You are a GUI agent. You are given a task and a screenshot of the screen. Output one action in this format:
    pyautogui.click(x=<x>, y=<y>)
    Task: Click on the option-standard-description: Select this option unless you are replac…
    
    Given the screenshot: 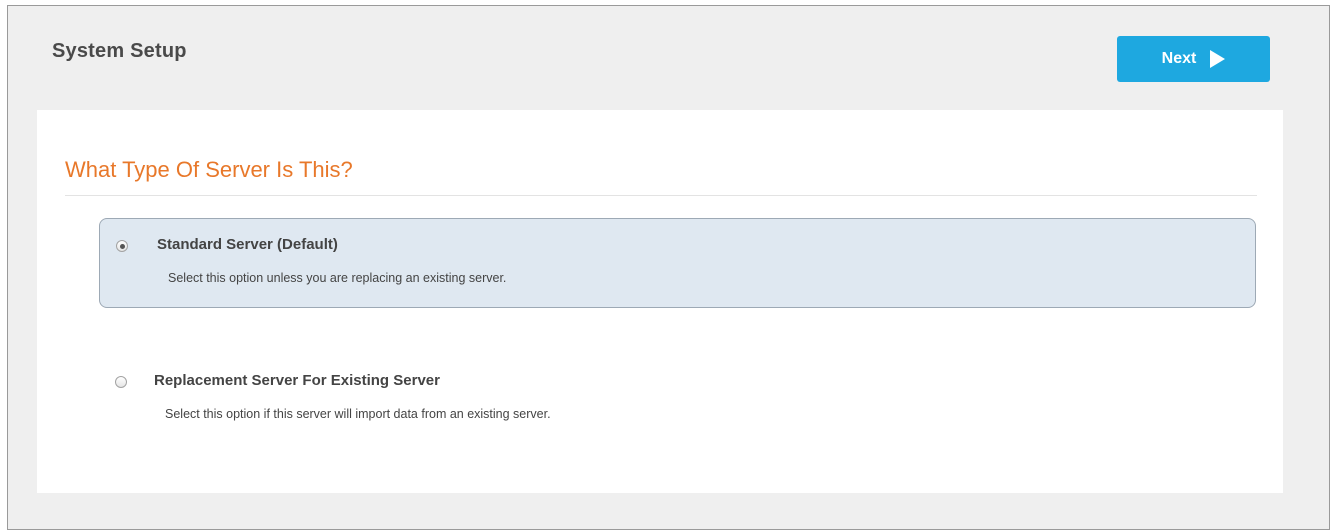 What is the action you would take?
    pyautogui.click(x=337, y=278)
    